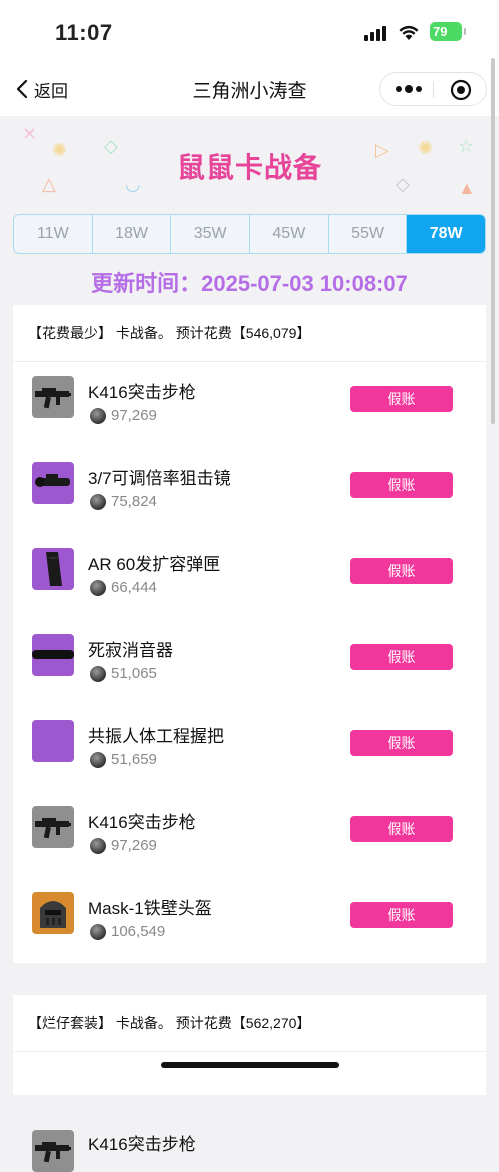  I want to click on battery-icon: 79, so click(448, 31).